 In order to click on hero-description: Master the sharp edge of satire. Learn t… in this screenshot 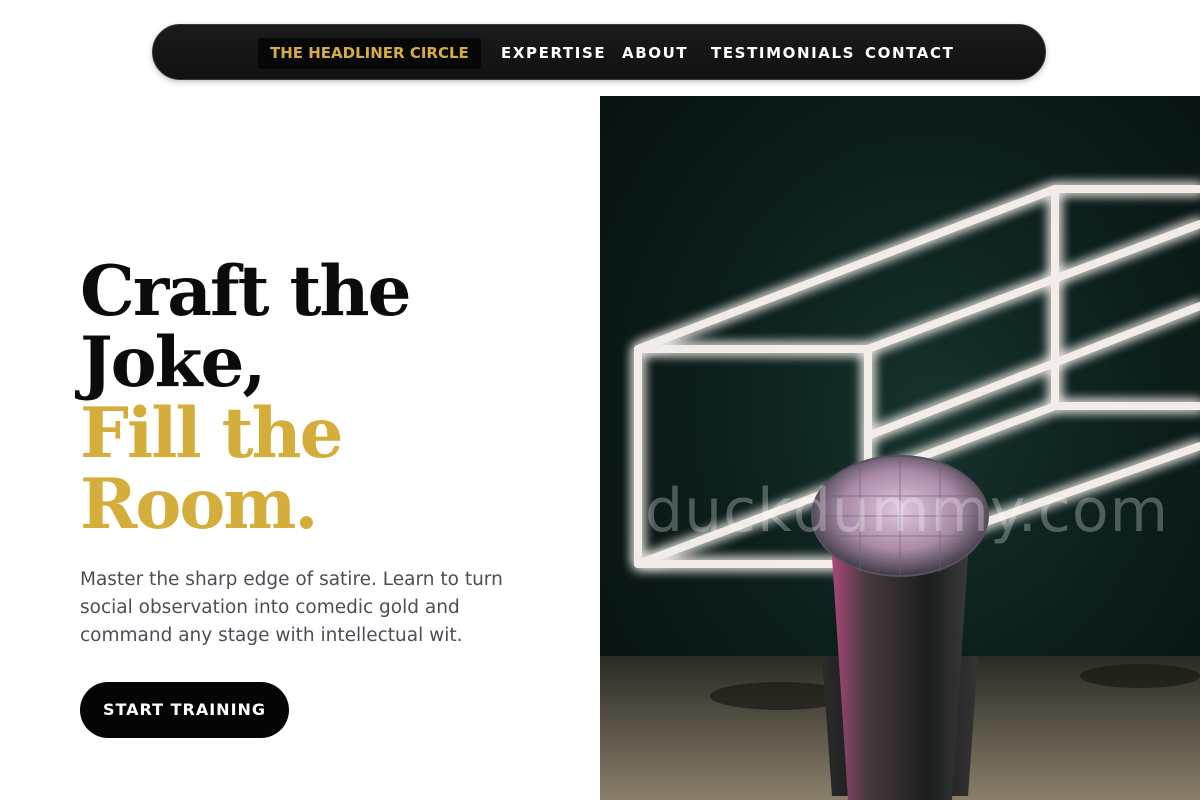, I will do `click(291, 607)`.